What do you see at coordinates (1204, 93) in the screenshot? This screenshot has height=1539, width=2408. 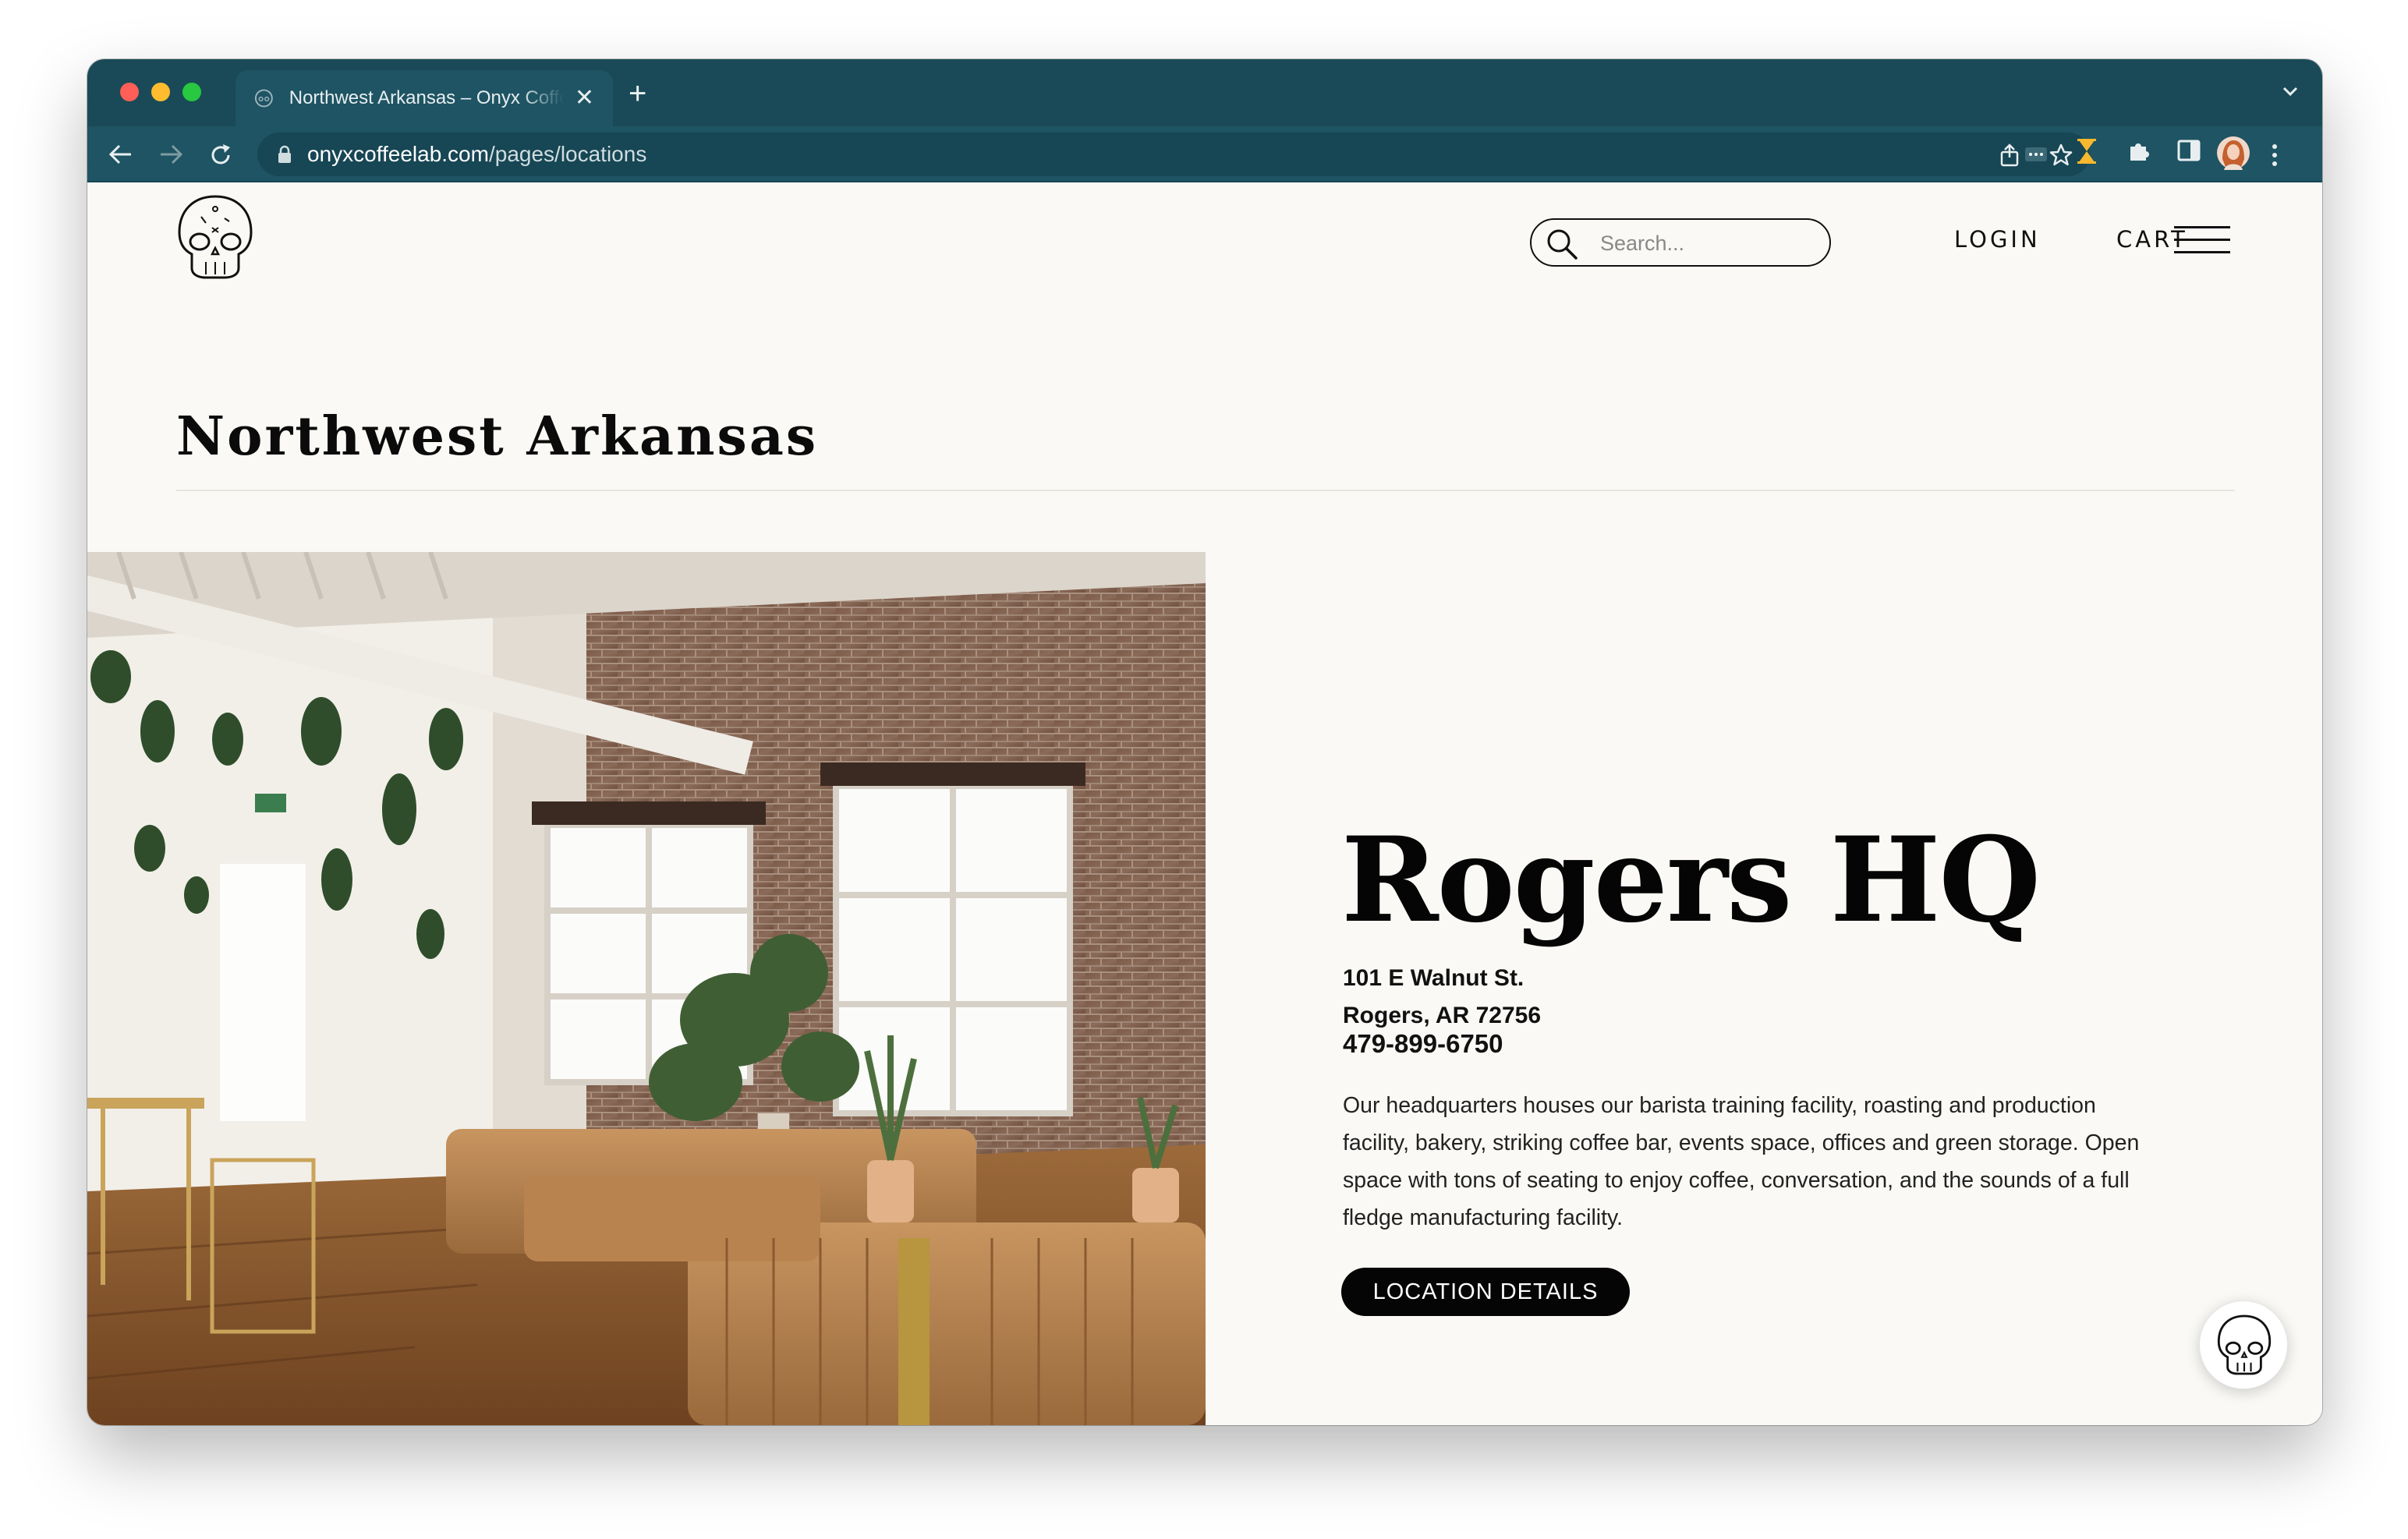 I see `tab-bar: Northwest Arkansas – Onyx Coffee Lab ✕ +` at bounding box center [1204, 93].